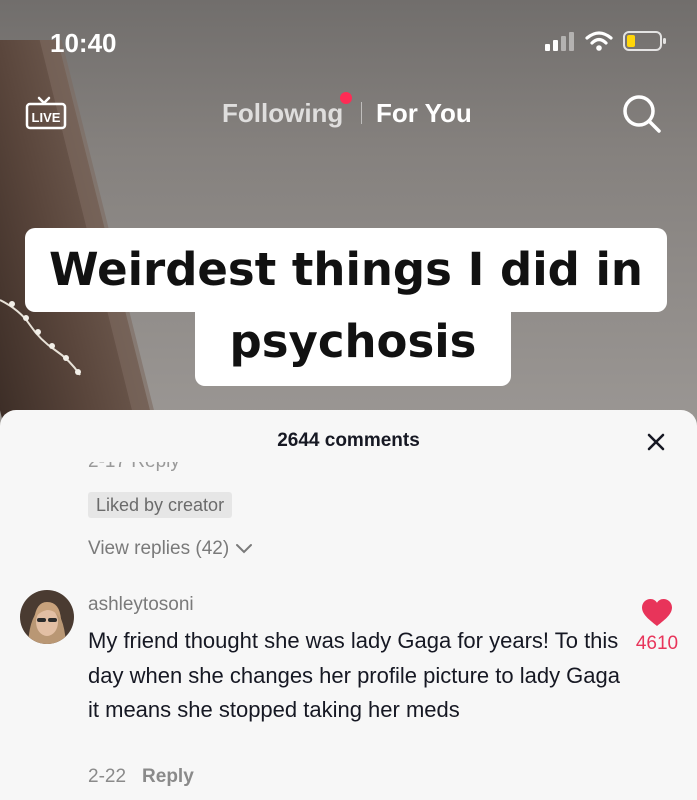  I want to click on live-button: LIVE, so click(47, 117).